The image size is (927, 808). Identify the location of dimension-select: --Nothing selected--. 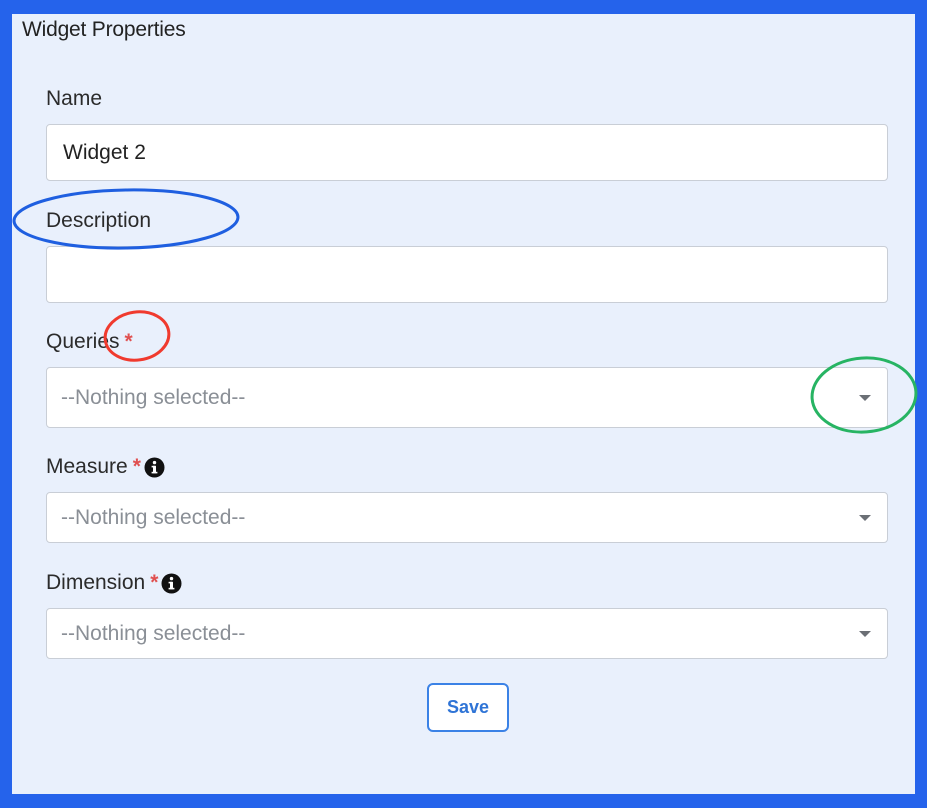
(467, 633).